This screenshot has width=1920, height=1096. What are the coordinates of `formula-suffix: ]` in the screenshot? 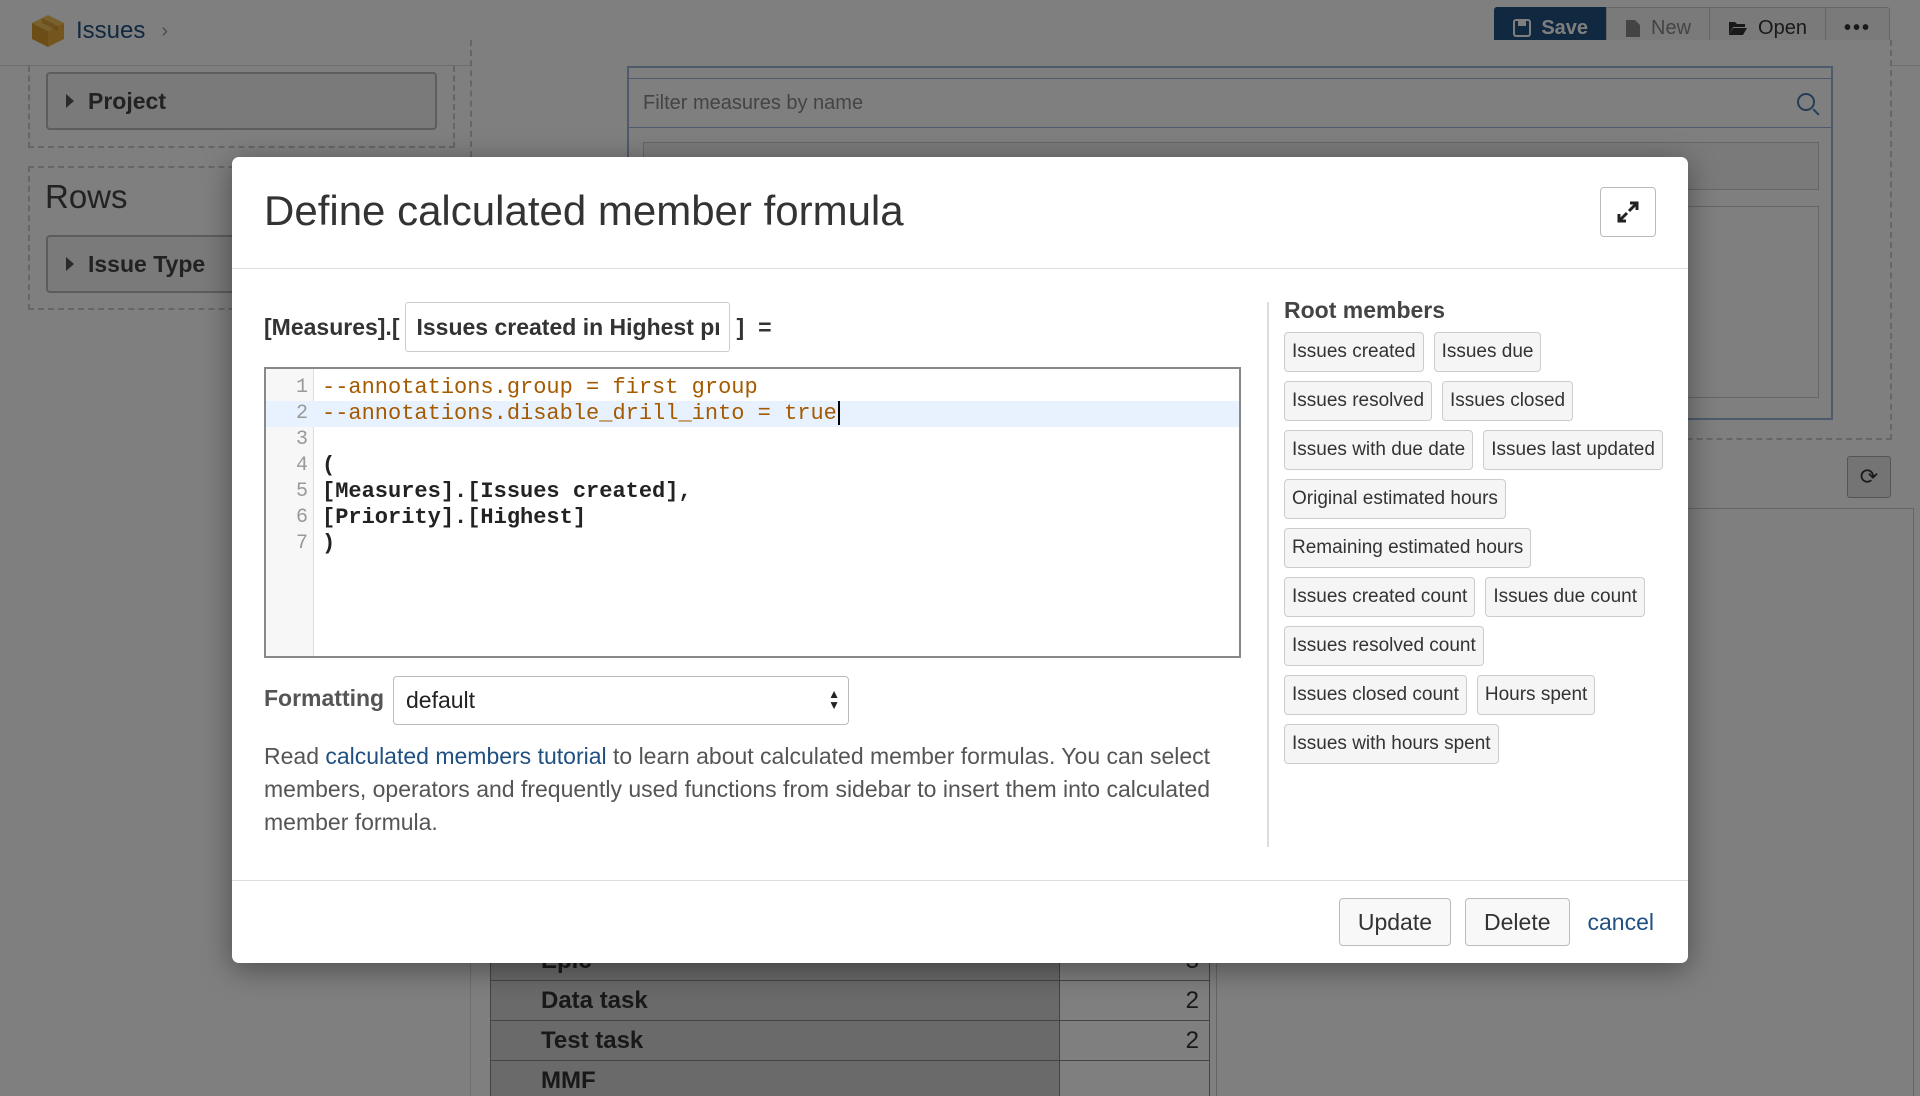 It's located at (740, 326).